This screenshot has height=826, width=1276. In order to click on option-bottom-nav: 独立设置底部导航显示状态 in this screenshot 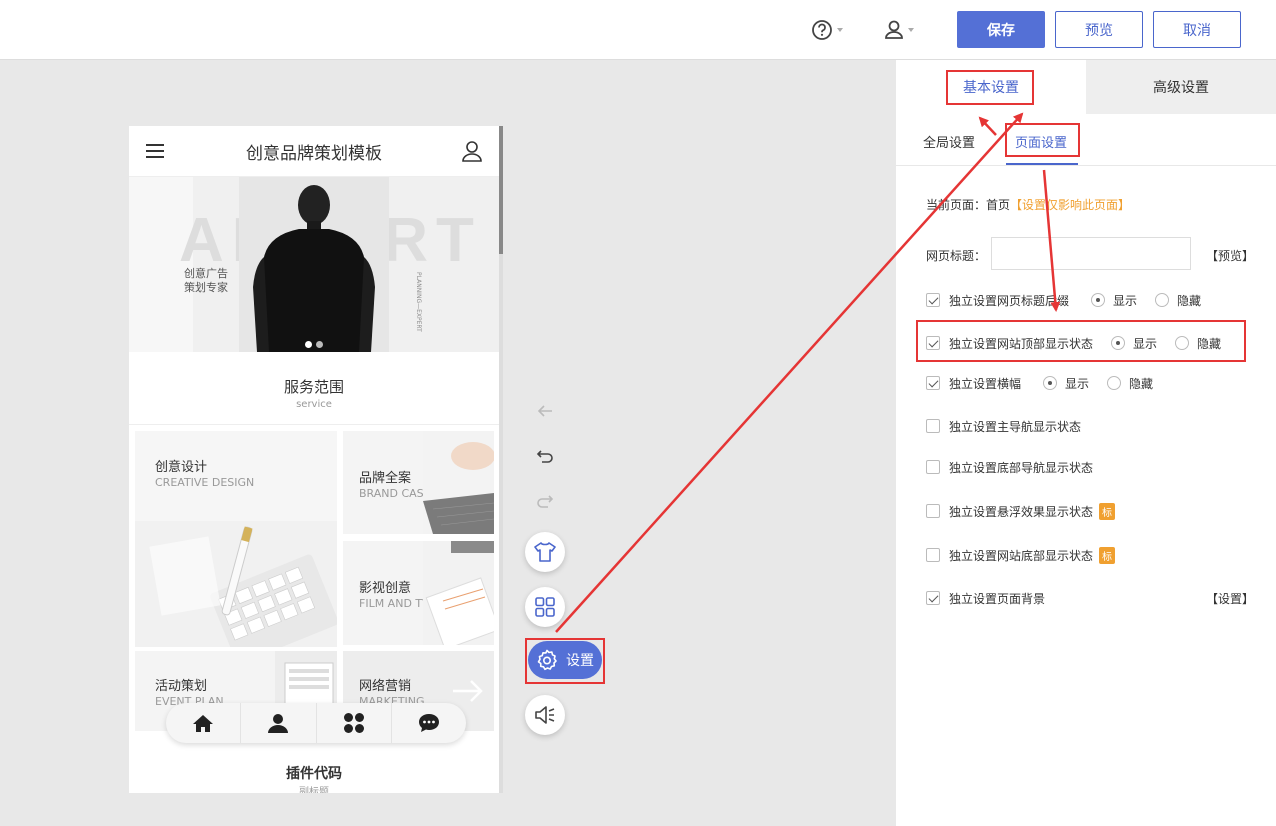, I will do `click(1009, 467)`.